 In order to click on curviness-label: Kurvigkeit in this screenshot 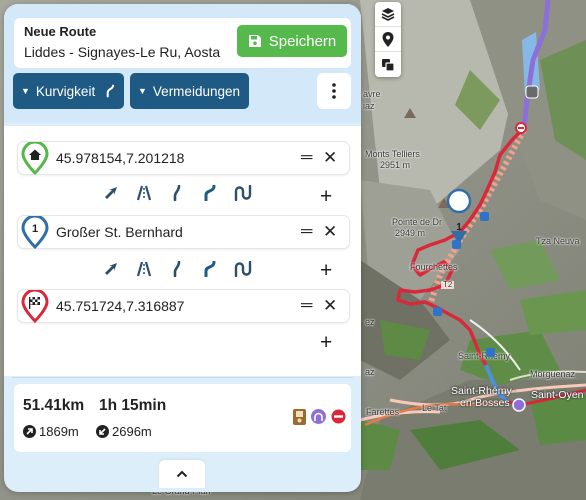, I will do `click(65, 91)`.